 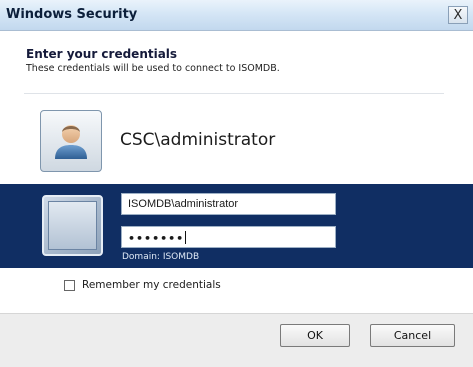 I want to click on user-icon, so click(x=71, y=142).